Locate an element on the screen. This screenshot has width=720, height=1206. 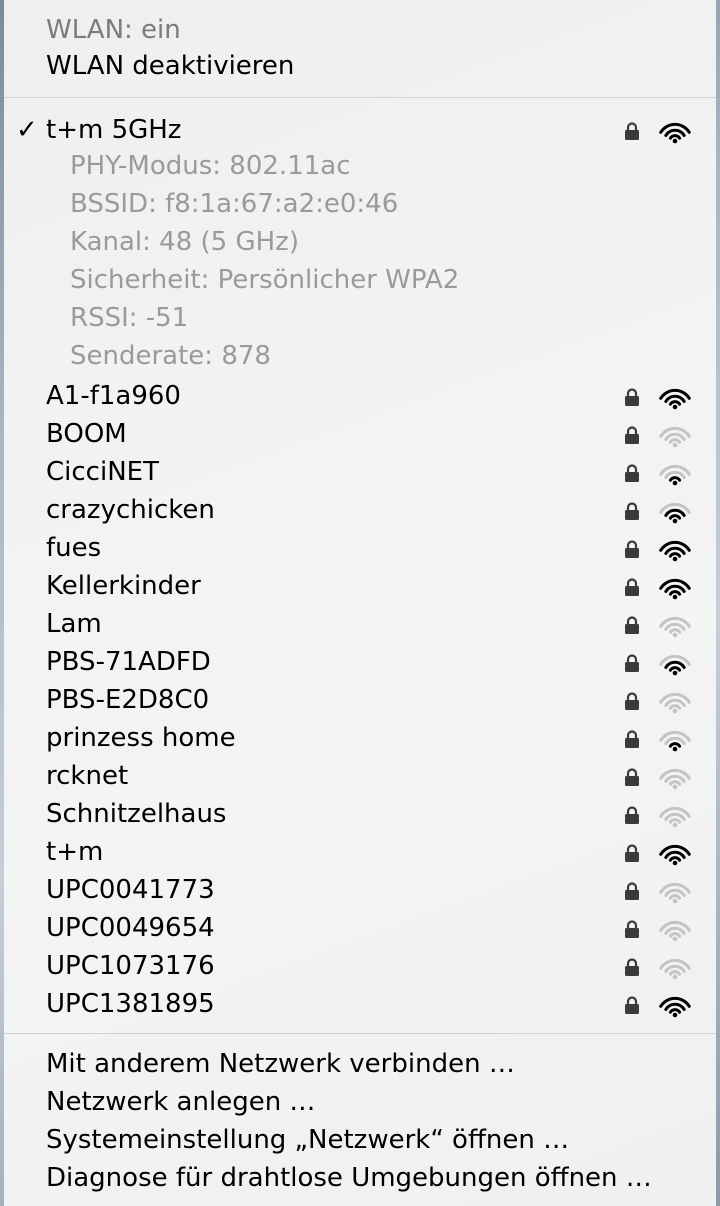
network-name: Kellerkinder is located at coordinates (123, 586).